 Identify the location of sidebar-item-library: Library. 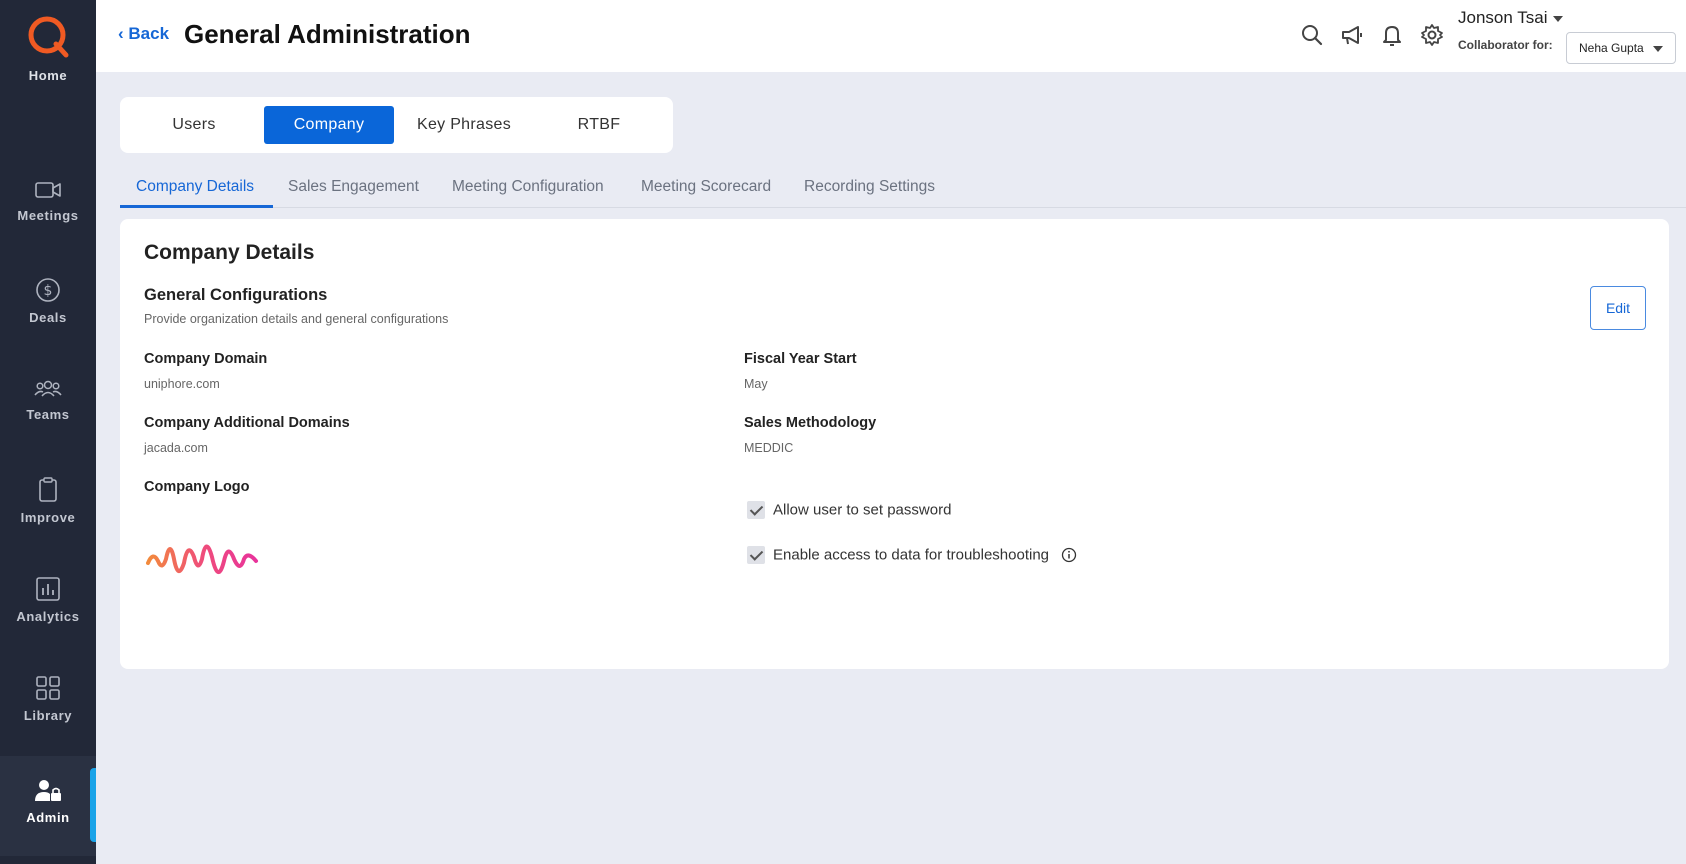
(48, 698).